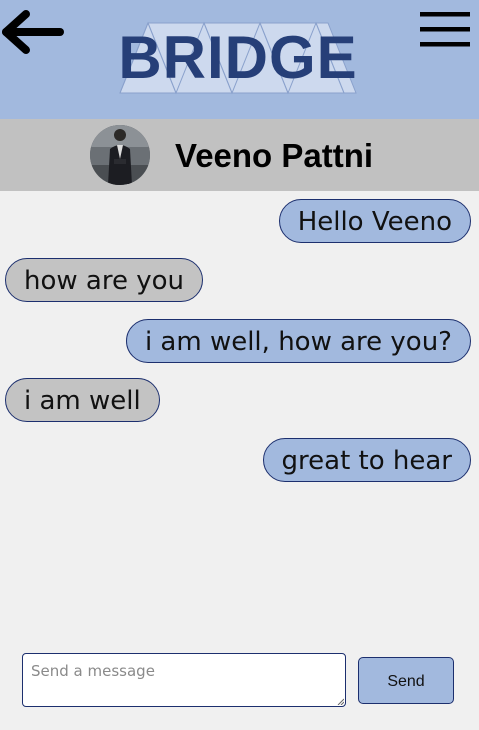 The image size is (479, 730). I want to click on hamburger-menu-icon, so click(445, 29).